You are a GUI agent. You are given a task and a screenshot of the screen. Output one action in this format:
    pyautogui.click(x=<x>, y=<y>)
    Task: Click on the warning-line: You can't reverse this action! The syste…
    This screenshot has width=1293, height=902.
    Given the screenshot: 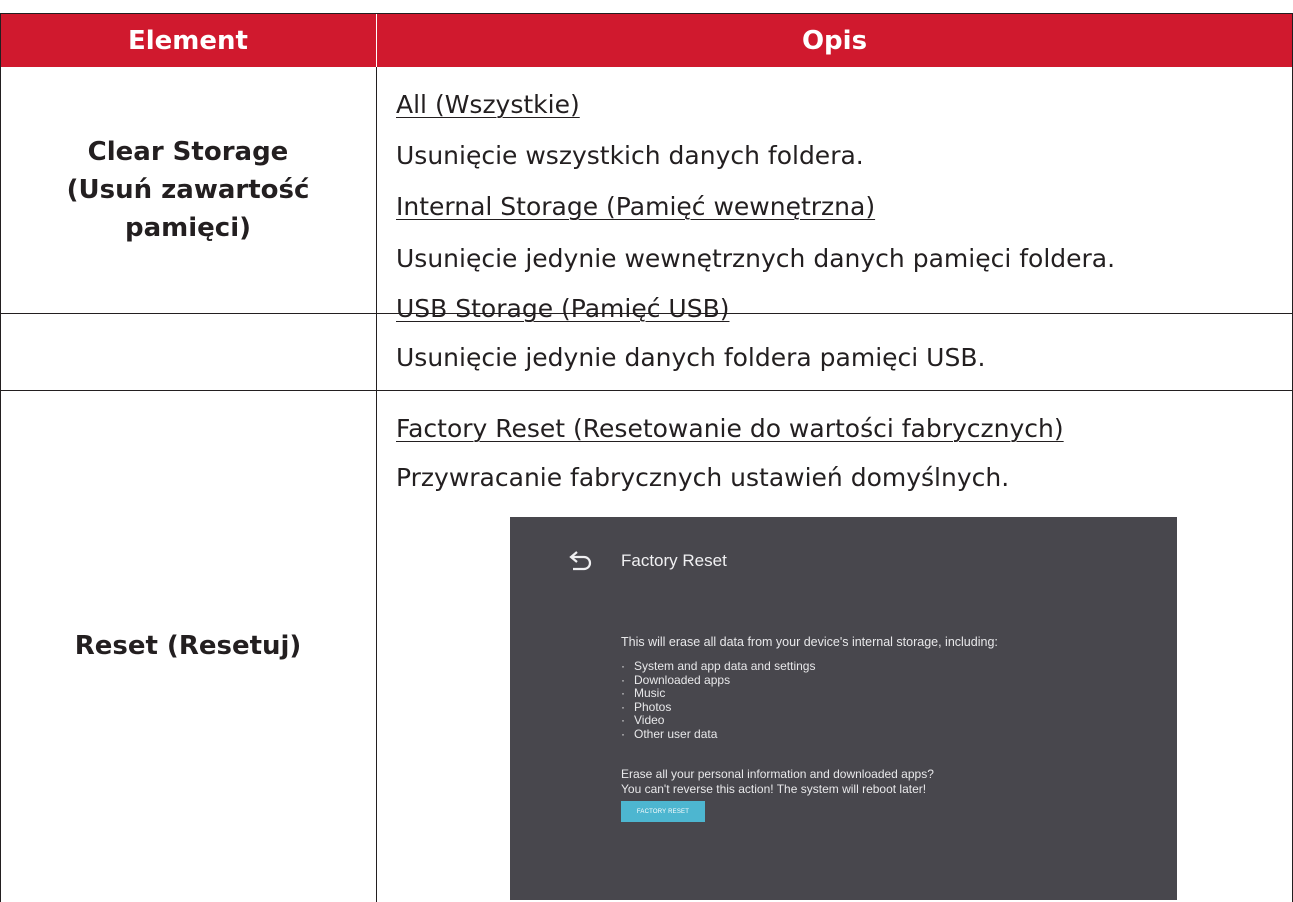 What is the action you would take?
    pyautogui.click(x=774, y=789)
    